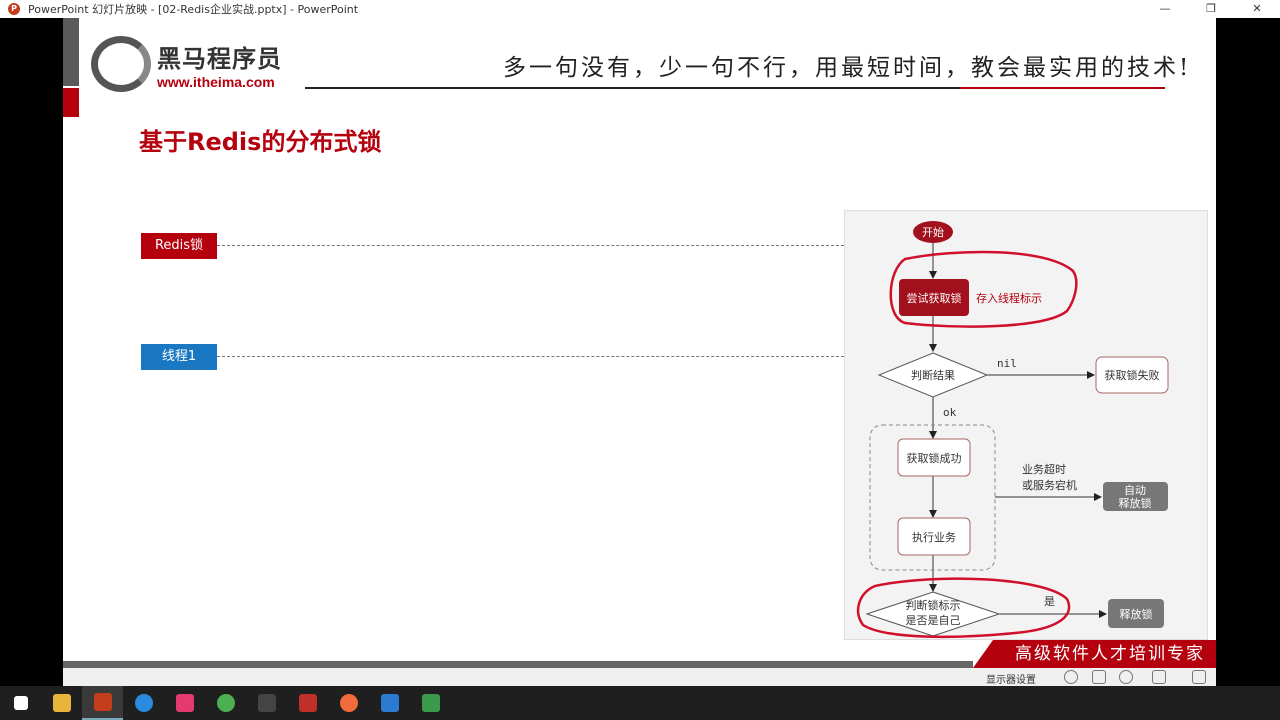  Describe the element at coordinates (1011, 678) in the screenshot. I see `display-settings-button: 显示器设置` at that location.